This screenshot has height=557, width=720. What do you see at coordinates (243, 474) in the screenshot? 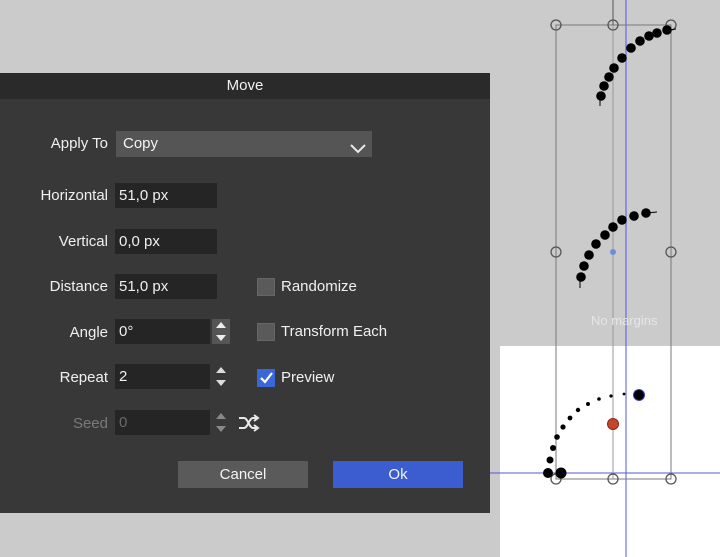
I see `cancel-button: Cancel` at bounding box center [243, 474].